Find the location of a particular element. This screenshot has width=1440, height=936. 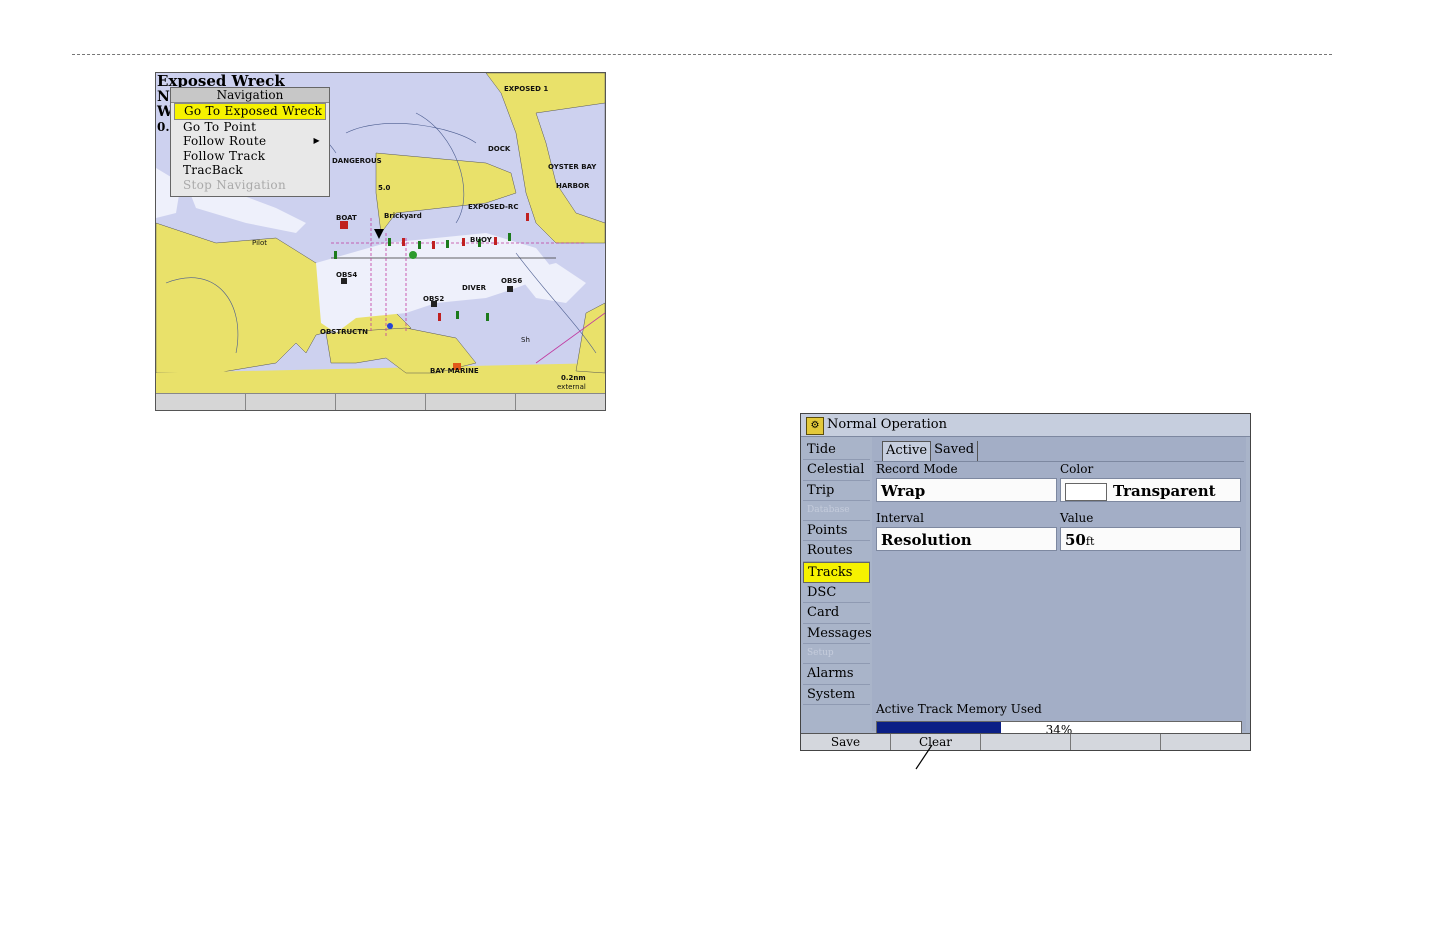

label-dangerous: DANGEROUS is located at coordinates (357, 161).